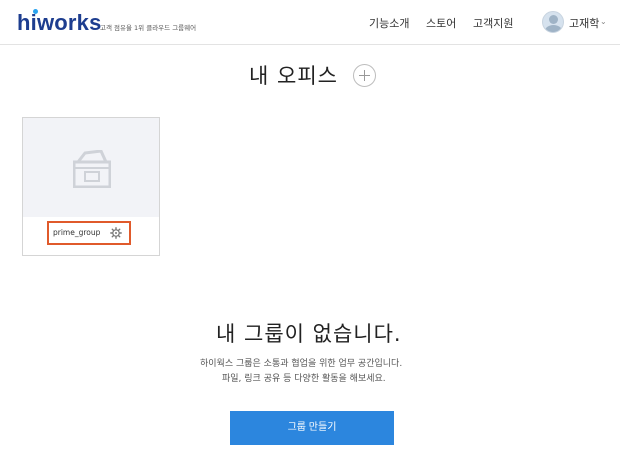 Image resolution: width=620 pixels, height=461 pixels. Describe the element at coordinates (35, 11) in the screenshot. I see `logo-dot` at that location.